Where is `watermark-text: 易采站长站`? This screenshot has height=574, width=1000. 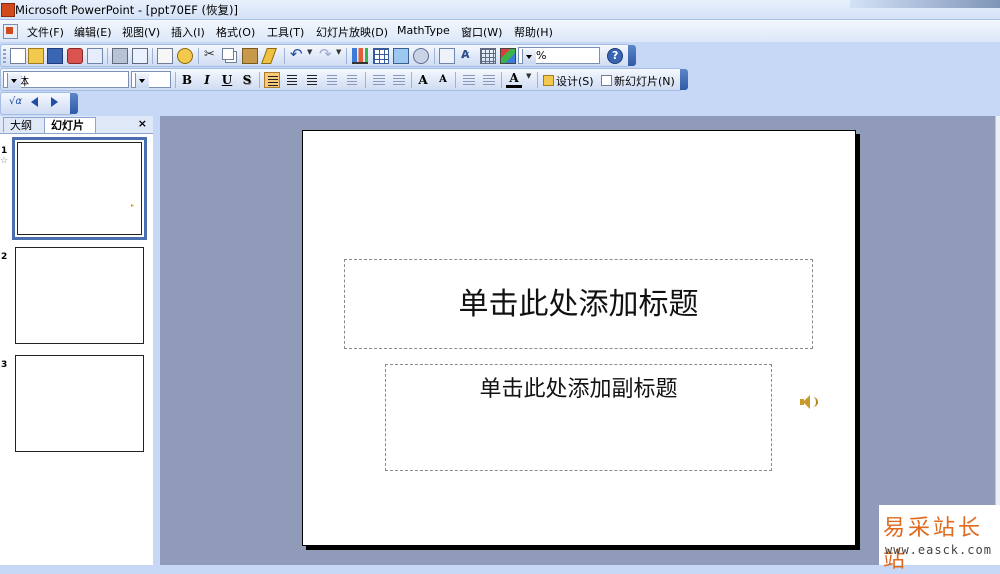 watermark-text: 易采站长站 is located at coordinates (933, 544).